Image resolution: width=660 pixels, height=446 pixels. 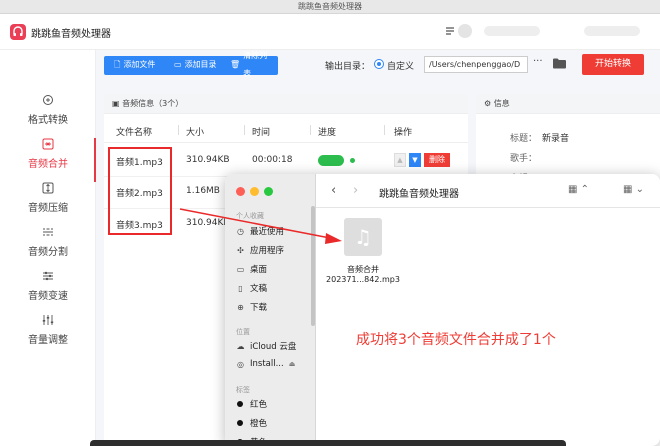 What do you see at coordinates (348, 67) in the screenshot?
I see `output-dir-label: 输出目录：` at bounding box center [348, 67].